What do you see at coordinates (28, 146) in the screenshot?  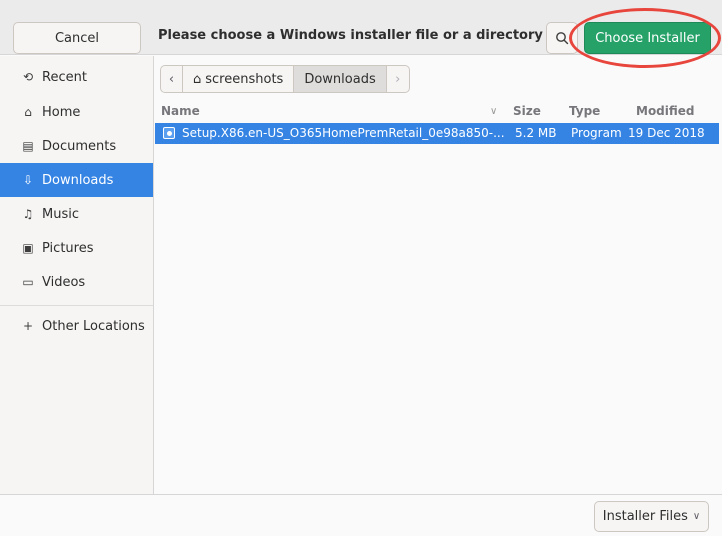 I see `document-icon: ▤` at bounding box center [28, 146].